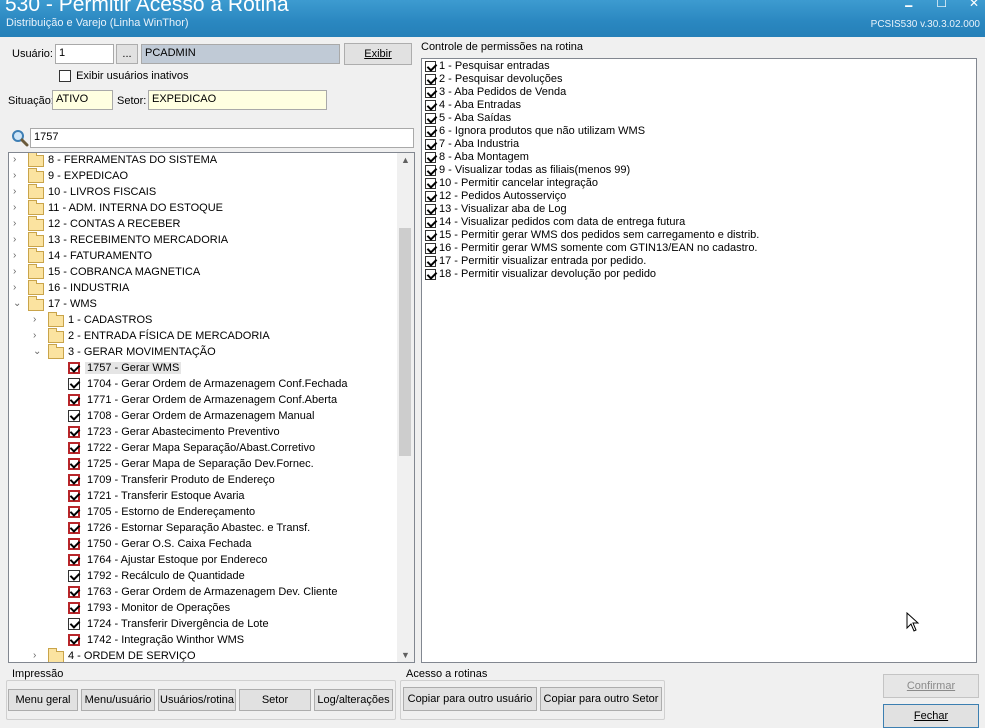 The image size is (985, 728). I want to click on tree-row: 1709 - Transferir Produto de Endereço, so click(203, 481).